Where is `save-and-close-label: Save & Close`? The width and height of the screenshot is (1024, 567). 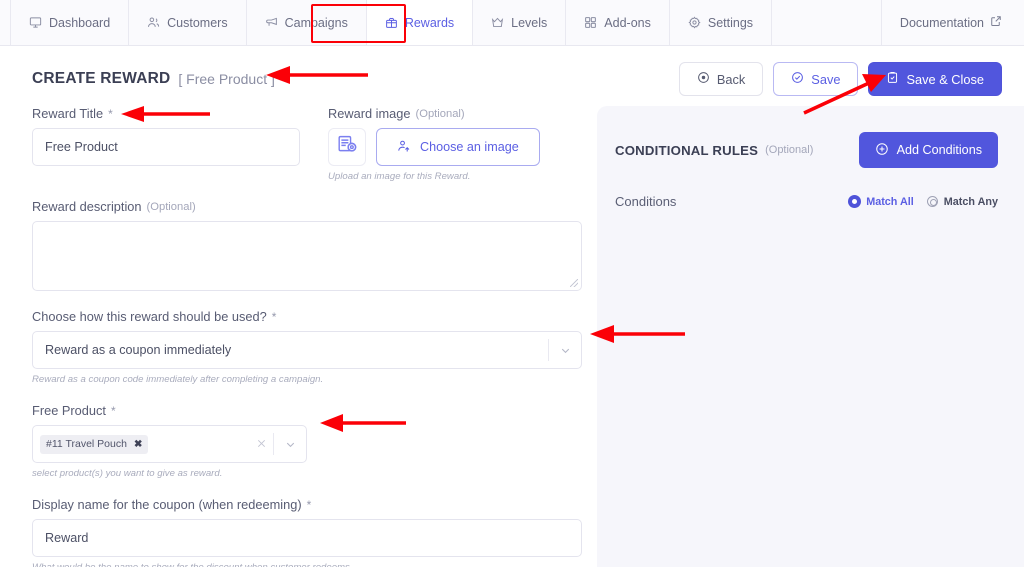
save-and-close-label: Save & Close is located at coordinates (945, 79).